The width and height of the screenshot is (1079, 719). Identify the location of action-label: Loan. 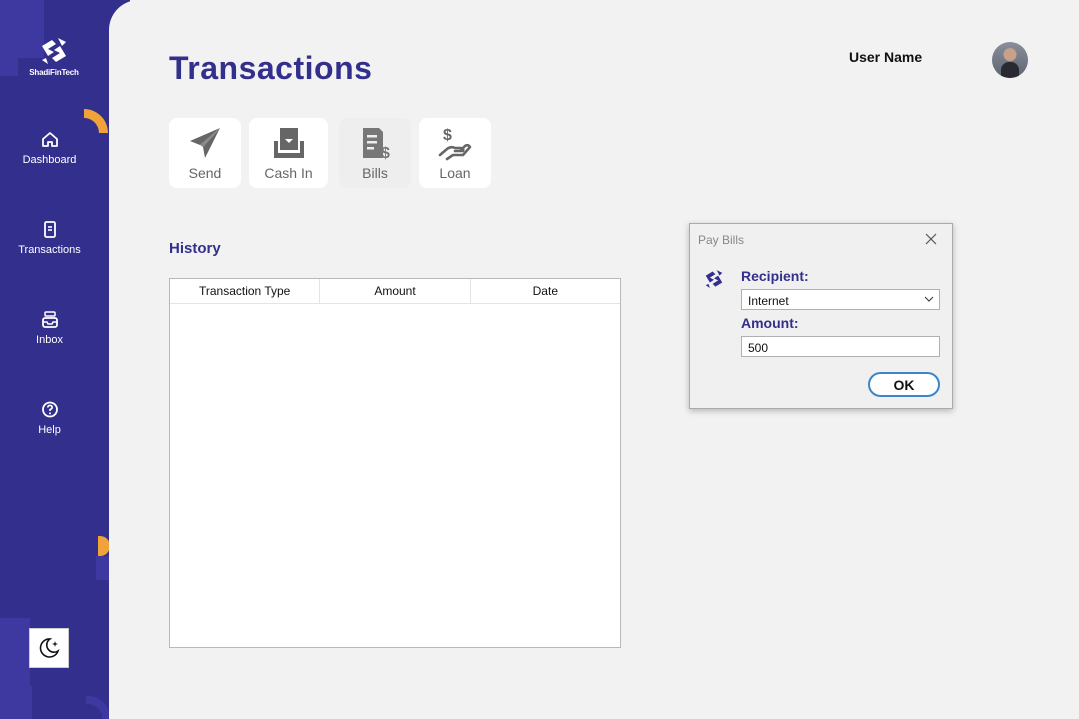
(455, 173).